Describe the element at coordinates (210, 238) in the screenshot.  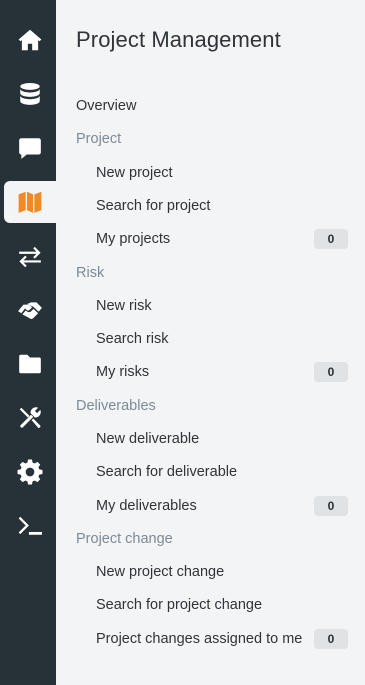
I see `nav-my-projects: My projects 0` at that location.